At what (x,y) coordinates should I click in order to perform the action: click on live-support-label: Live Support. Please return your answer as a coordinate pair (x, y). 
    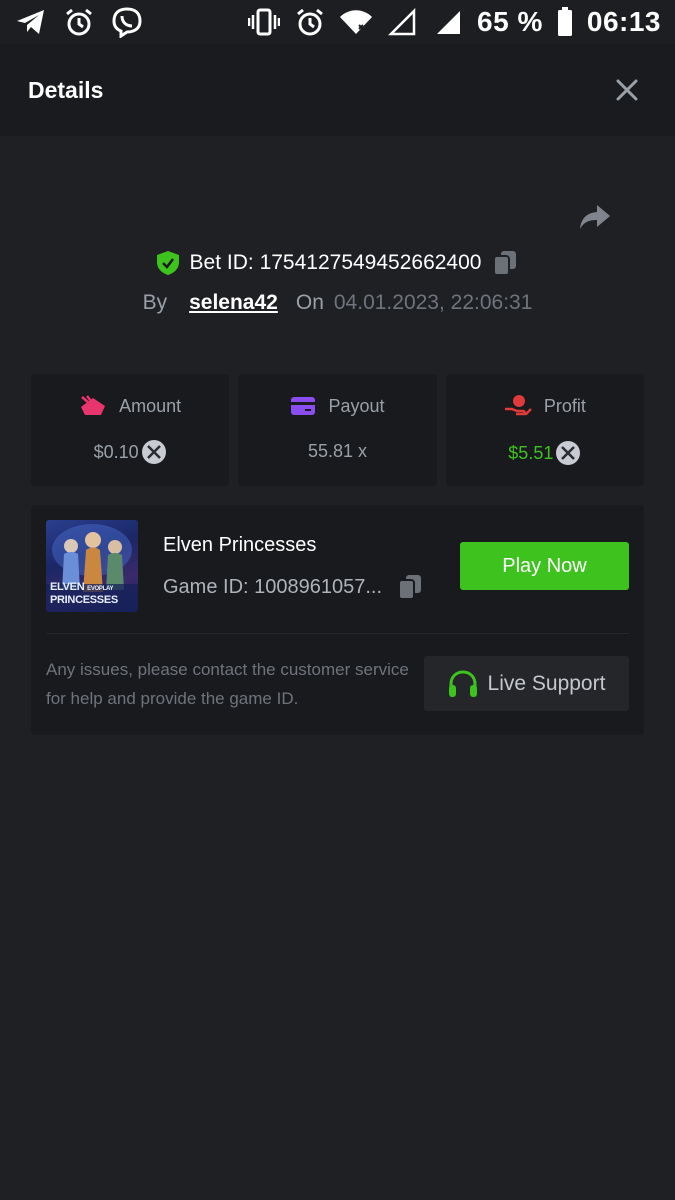
    Looking at the image, I should click on (546, 683).